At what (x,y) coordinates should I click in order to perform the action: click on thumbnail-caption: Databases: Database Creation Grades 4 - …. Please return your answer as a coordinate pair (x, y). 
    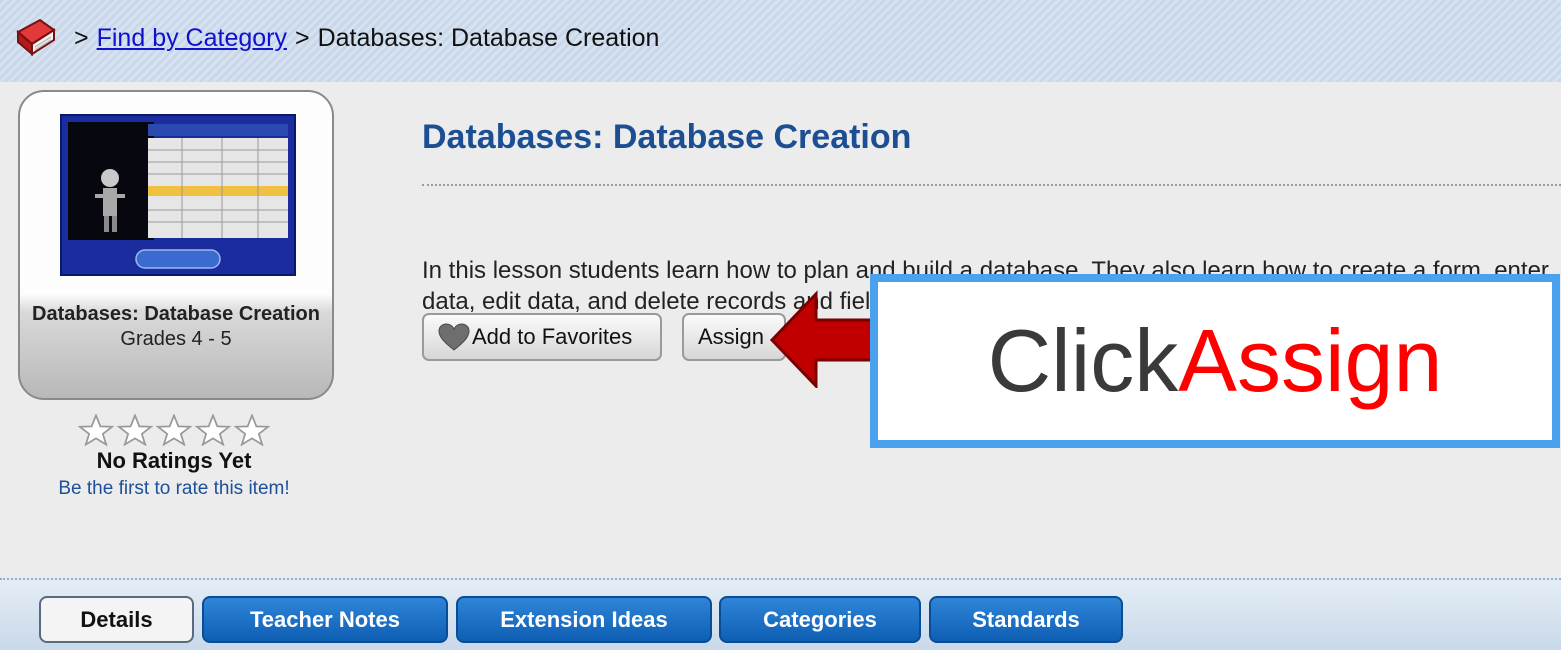
    Looking at the image, I should click on (176, 327).